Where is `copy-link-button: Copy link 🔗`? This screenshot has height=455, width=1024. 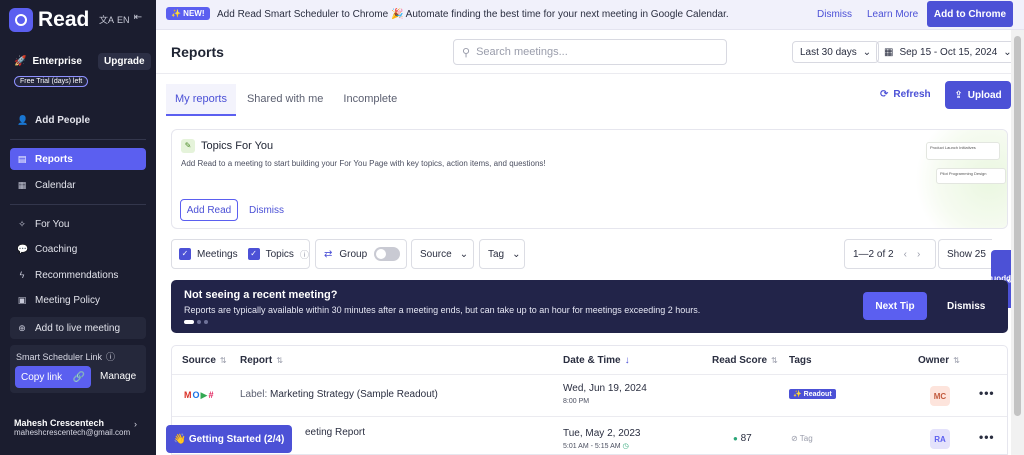
copy-link-button: Copy link 🔗 is located at coordinates (53, 377).